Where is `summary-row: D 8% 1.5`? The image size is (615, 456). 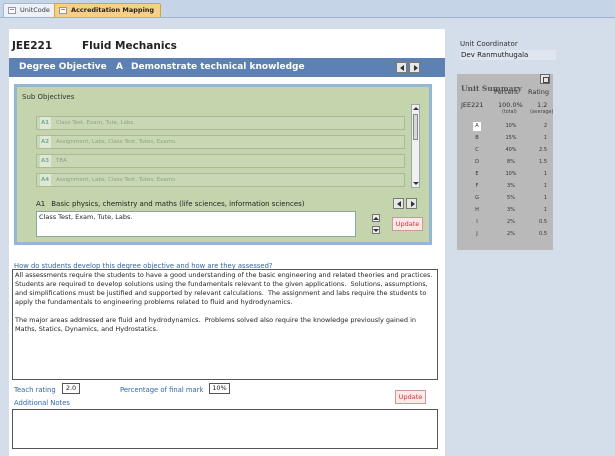 summary-row: D 8% 1.5 is located at coordinates (505, 162).